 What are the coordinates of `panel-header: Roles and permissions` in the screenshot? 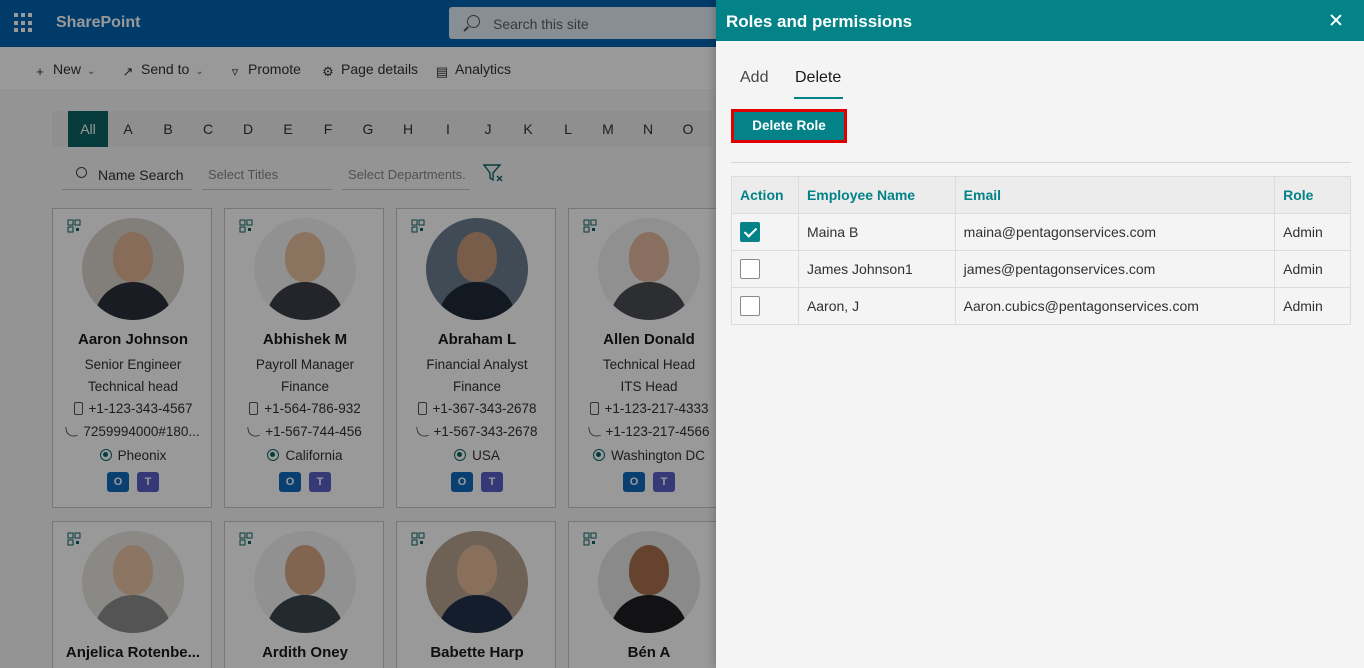 It's located at (1040, 20).